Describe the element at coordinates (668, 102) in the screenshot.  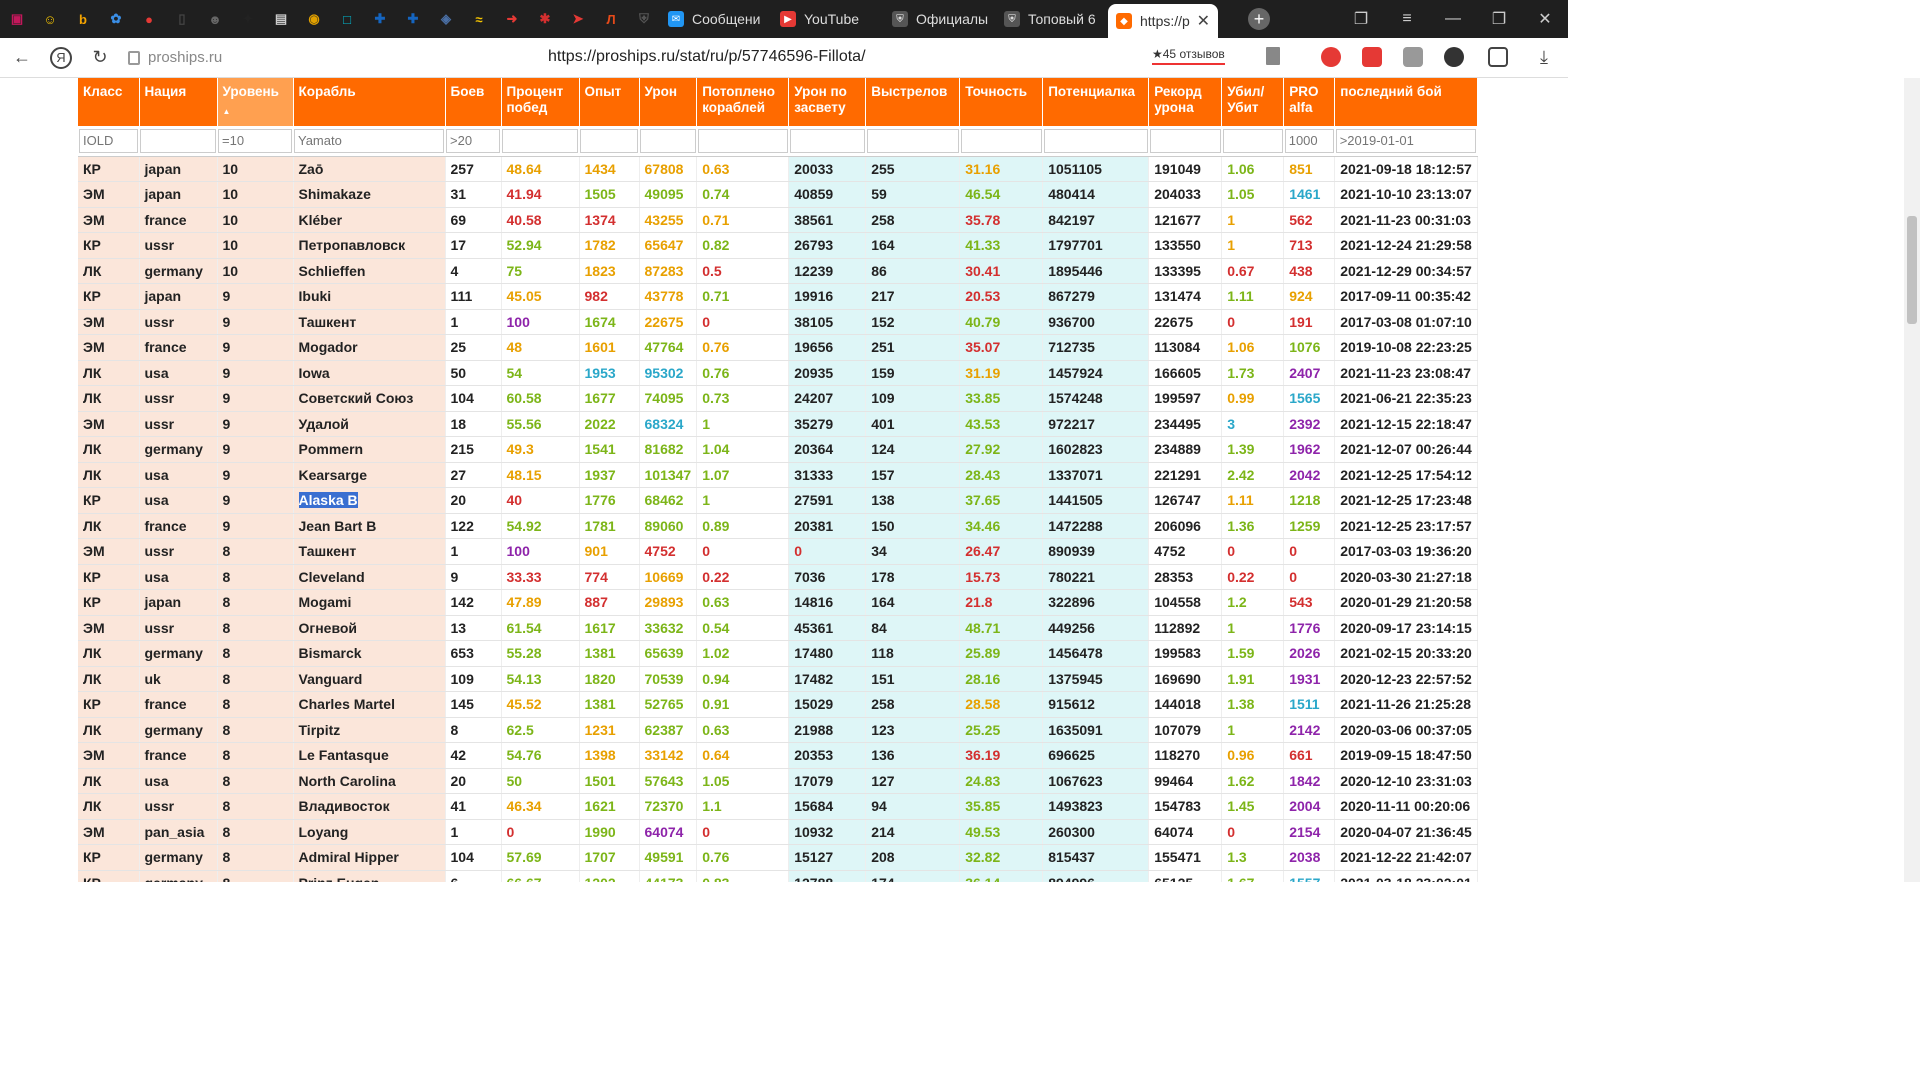
I see `column-header: Урон` at that location.